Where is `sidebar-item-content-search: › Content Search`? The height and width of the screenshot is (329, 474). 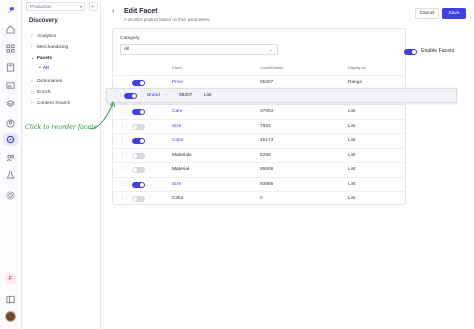
sidebar-item-content-search: › Content Search is located at coordinates (50, 103).